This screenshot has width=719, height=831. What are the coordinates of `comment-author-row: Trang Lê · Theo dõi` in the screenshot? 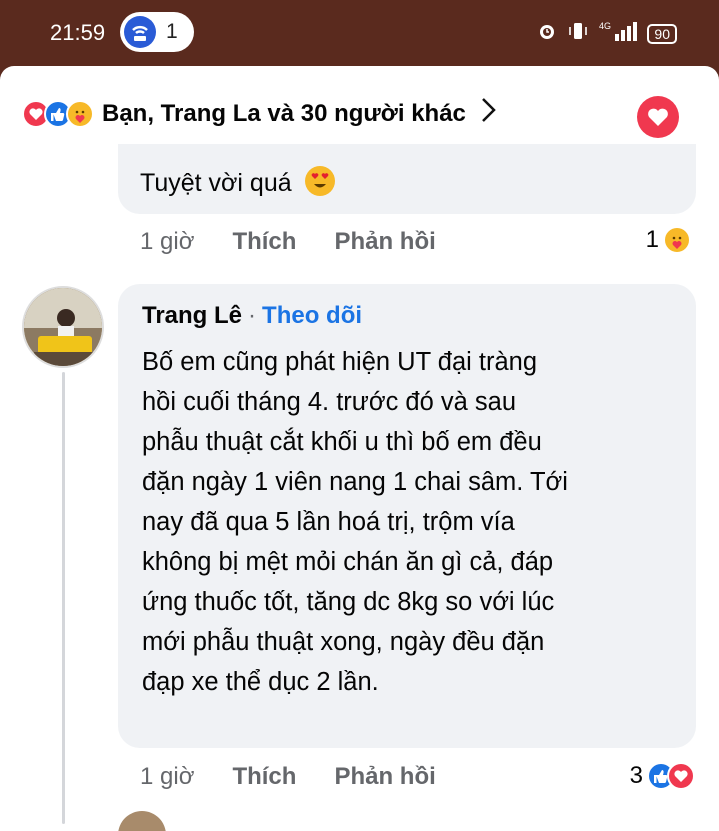 It's located at (252, 316).